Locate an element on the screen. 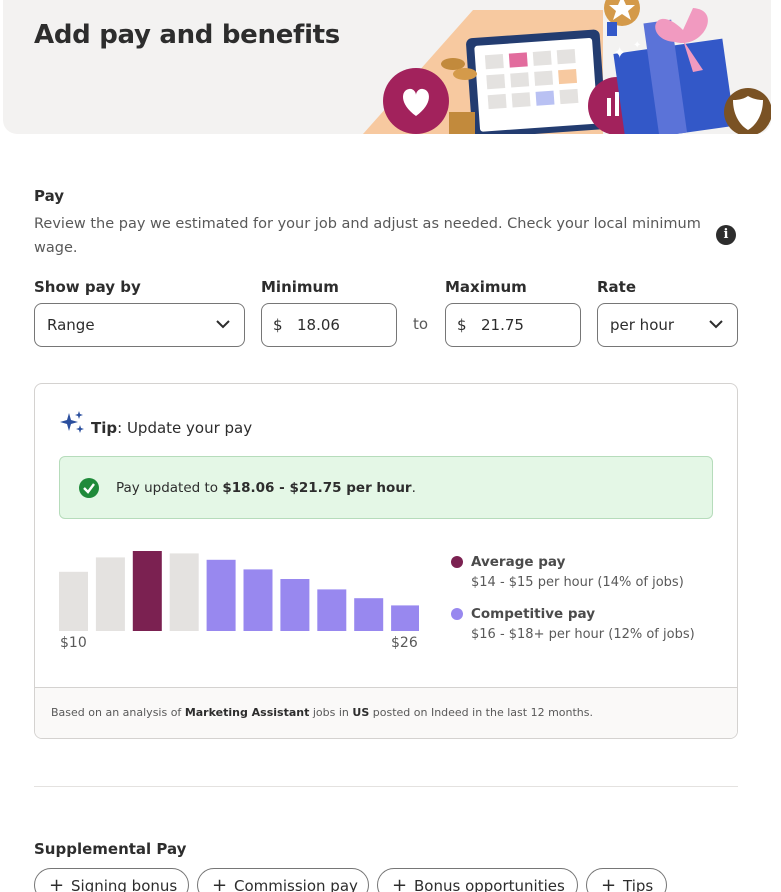 The width and height of the screenshot is (781, 892). tips-chip: + Tips is located at coordinates (626, 880).